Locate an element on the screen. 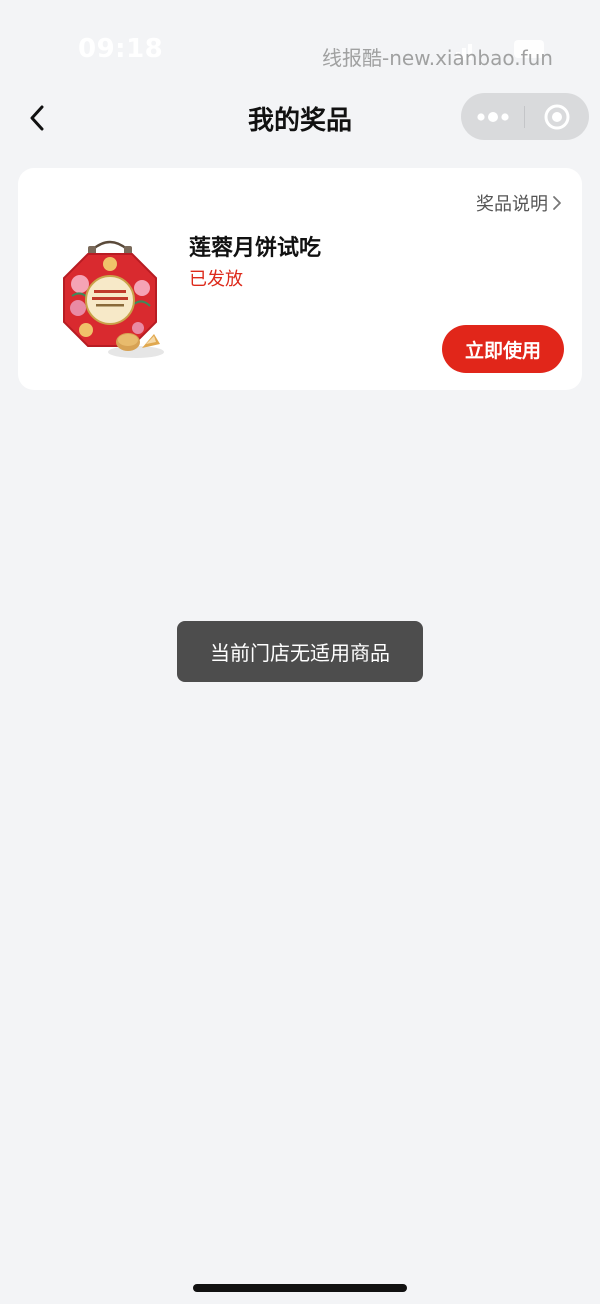 This screenshot has width=600, height=1304. more-button is located at coordinates (492, 116).